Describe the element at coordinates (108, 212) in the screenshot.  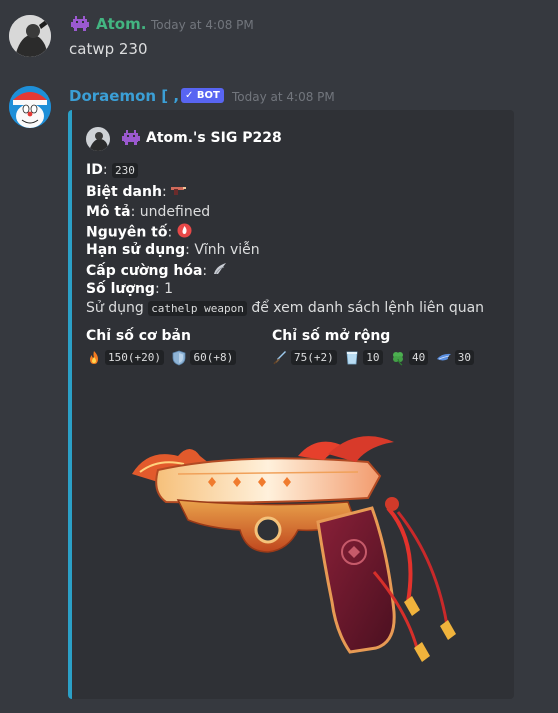
I see `field-label: Mô tả` at that location.